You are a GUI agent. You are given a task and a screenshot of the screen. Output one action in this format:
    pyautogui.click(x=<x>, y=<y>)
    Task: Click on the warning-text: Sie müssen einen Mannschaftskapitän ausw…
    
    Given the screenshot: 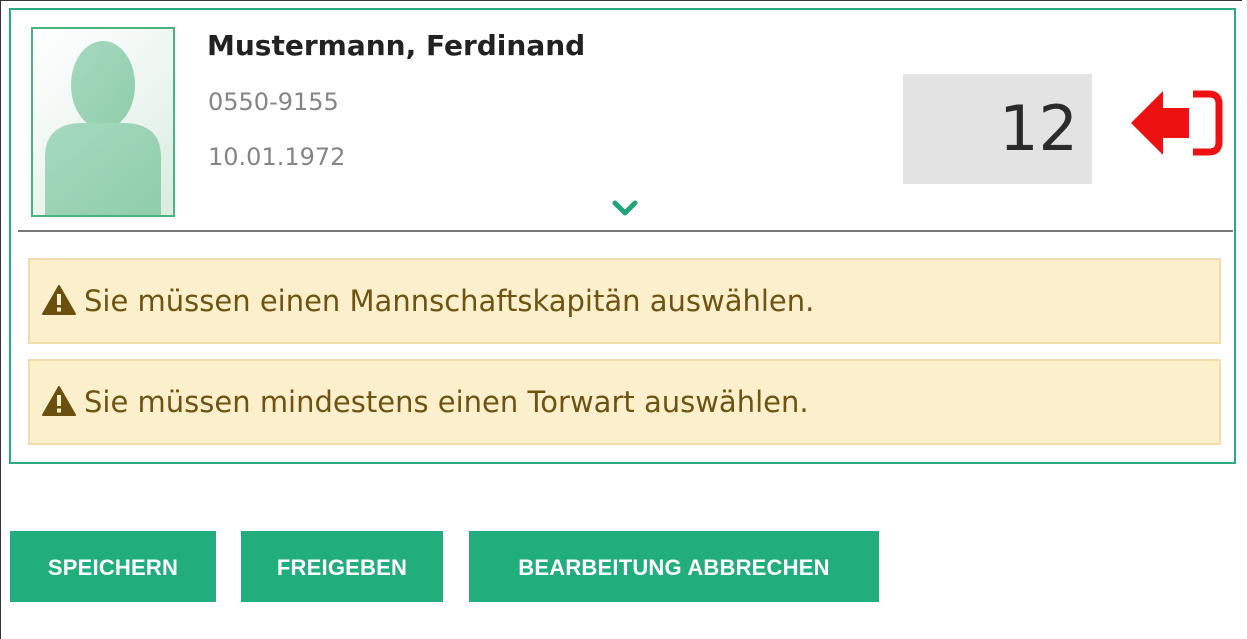 What is the action you would take?
    pyautogui.click(x=449, y=301)
    